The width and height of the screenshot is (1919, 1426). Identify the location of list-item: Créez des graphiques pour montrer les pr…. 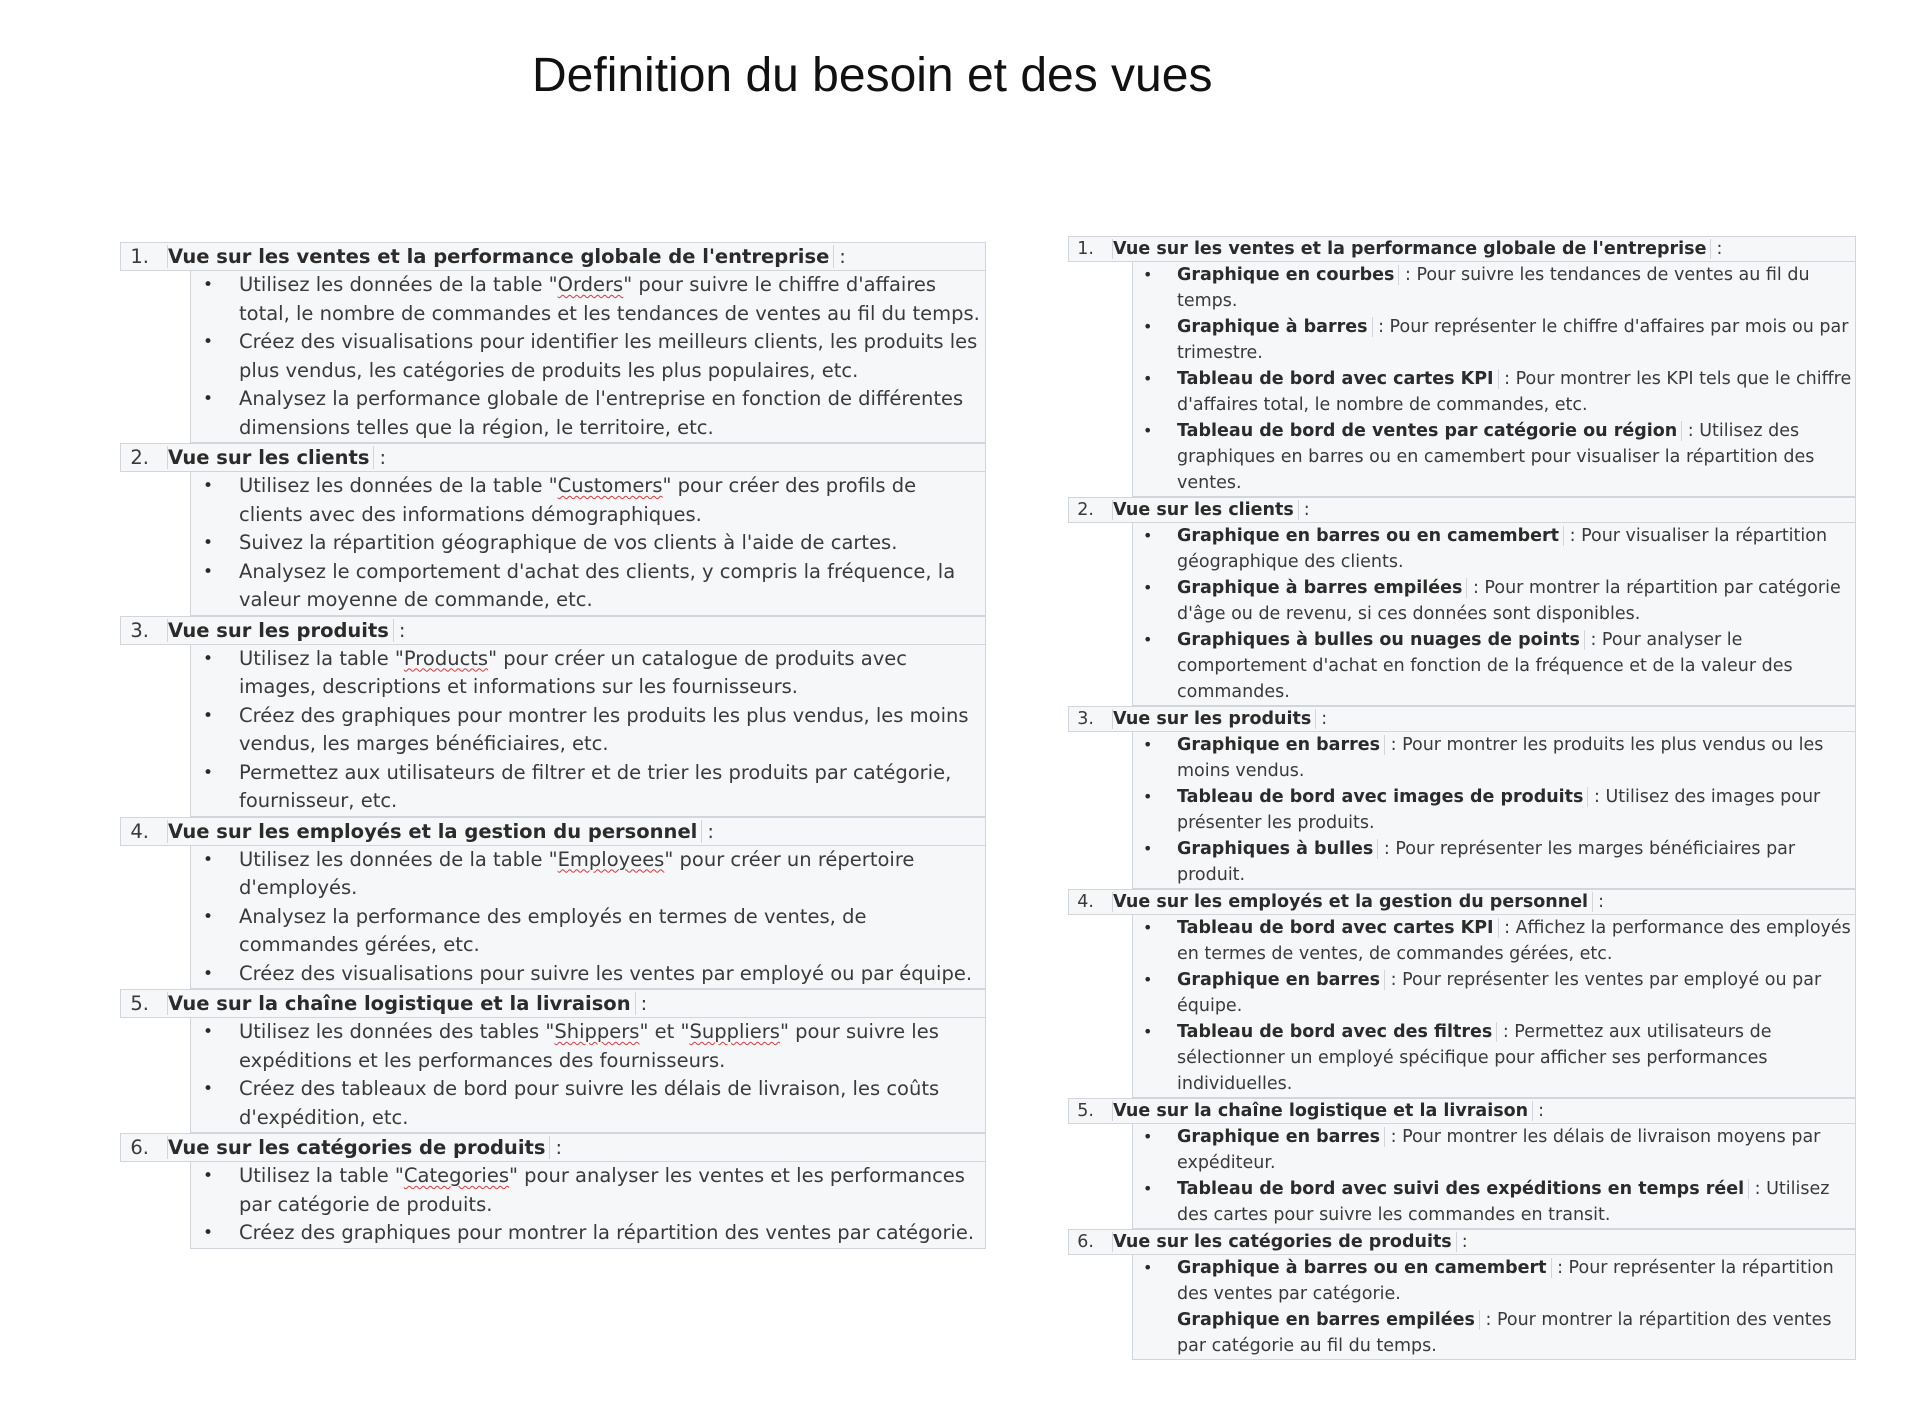
(588, 730).